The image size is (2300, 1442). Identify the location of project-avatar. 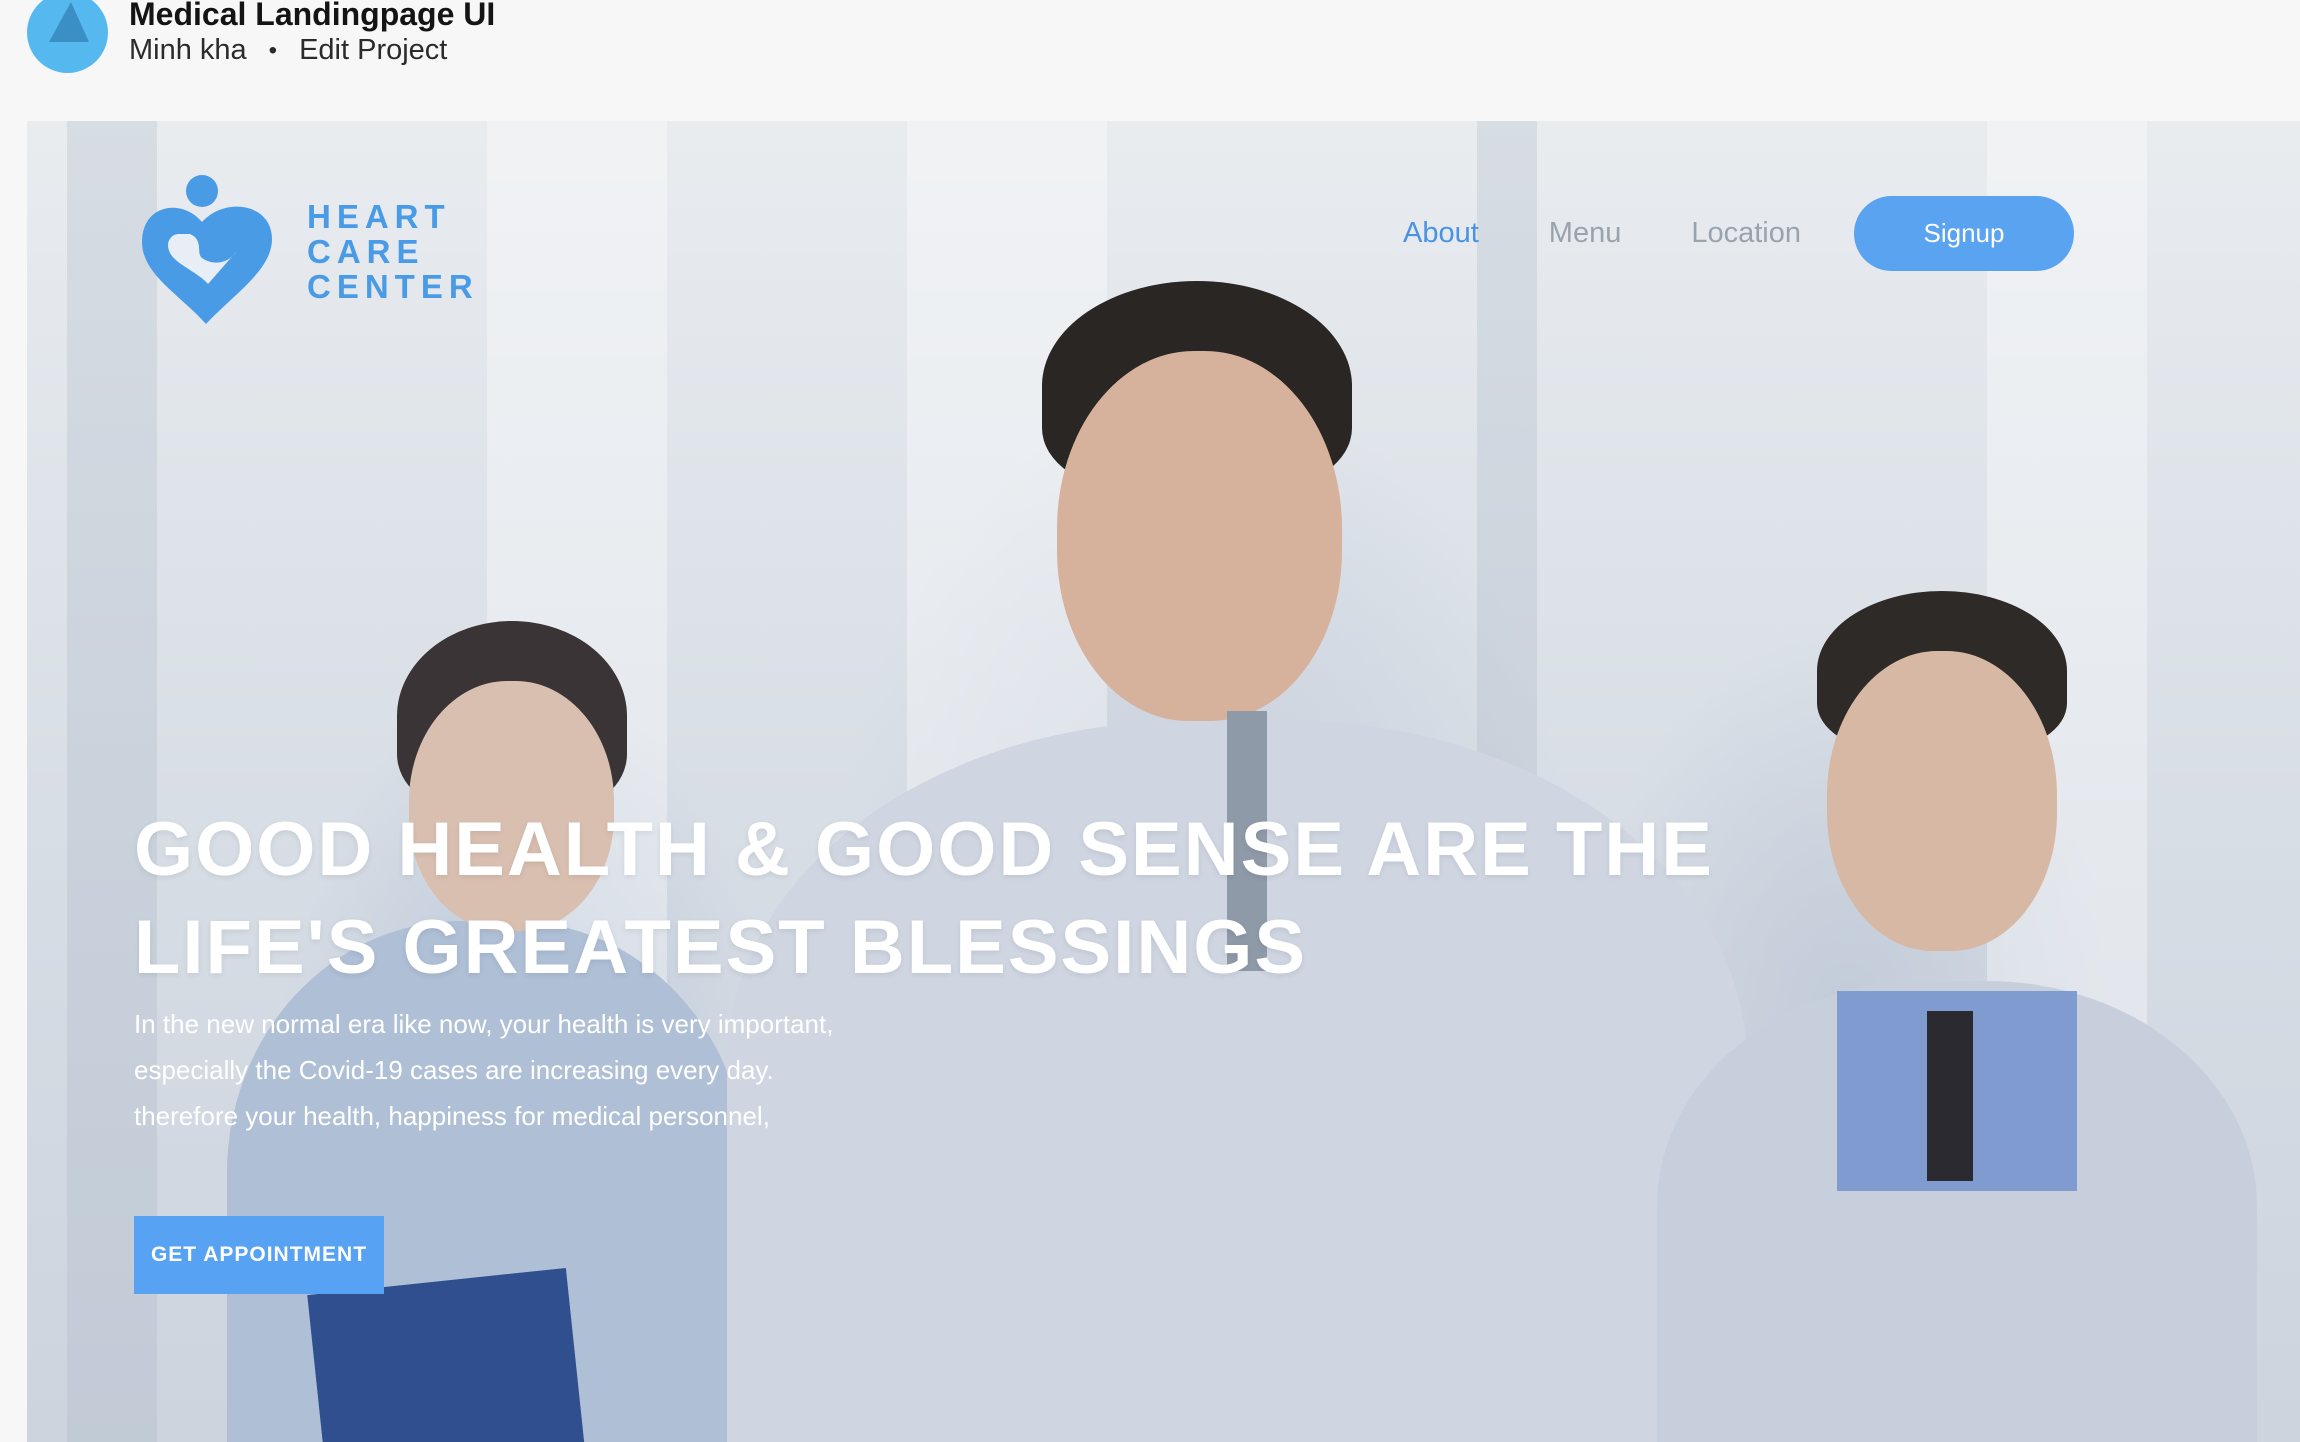
(67, 36).